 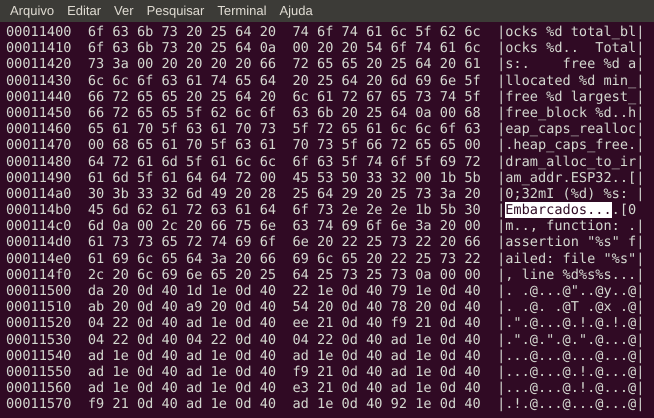 I want to click on offset-text: 00011550, so click(x=39, y=372).